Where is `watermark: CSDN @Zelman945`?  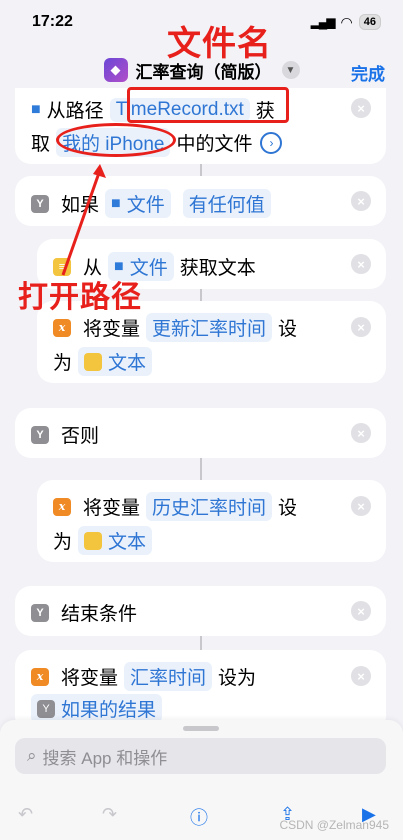 watermark: CSDN @Zelman945 is located at coordinates (334, 825).